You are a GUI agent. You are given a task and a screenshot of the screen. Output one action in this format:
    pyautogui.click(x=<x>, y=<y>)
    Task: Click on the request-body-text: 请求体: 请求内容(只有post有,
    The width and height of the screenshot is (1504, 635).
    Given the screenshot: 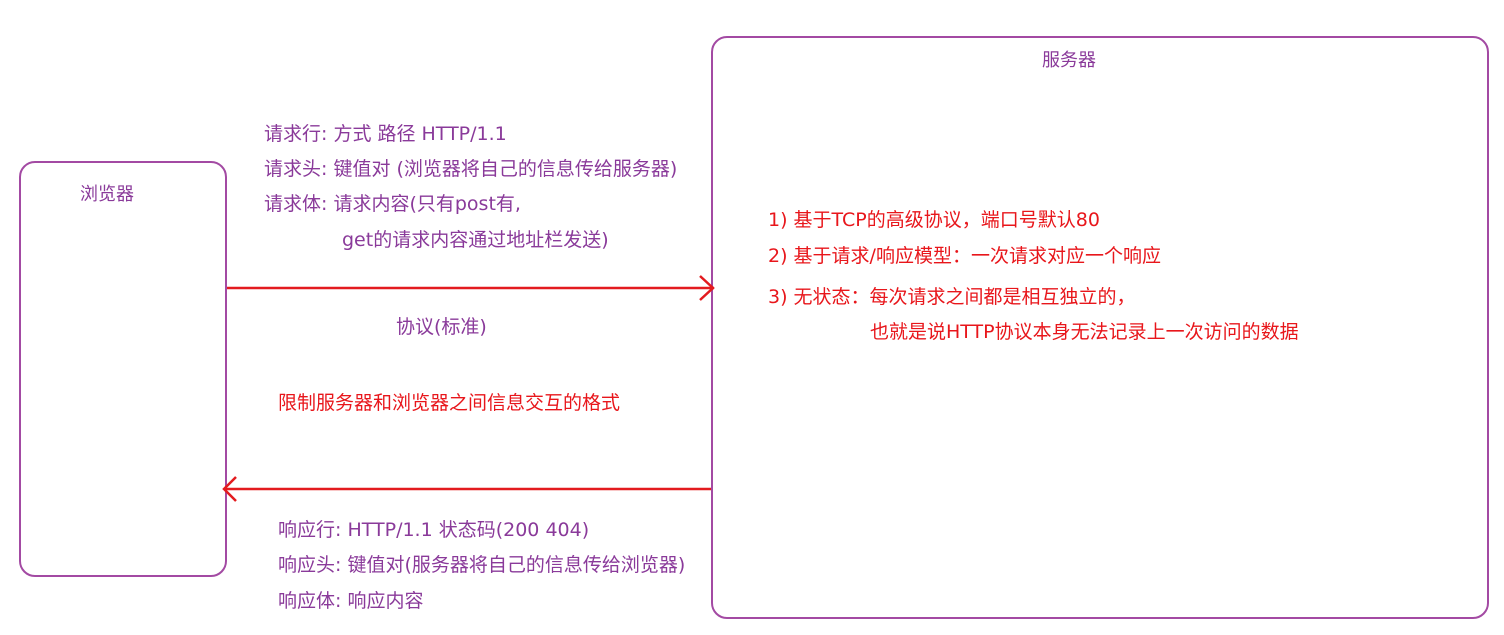 What is the action you would take?
    pyautogui.click(x=392, y=204)
    